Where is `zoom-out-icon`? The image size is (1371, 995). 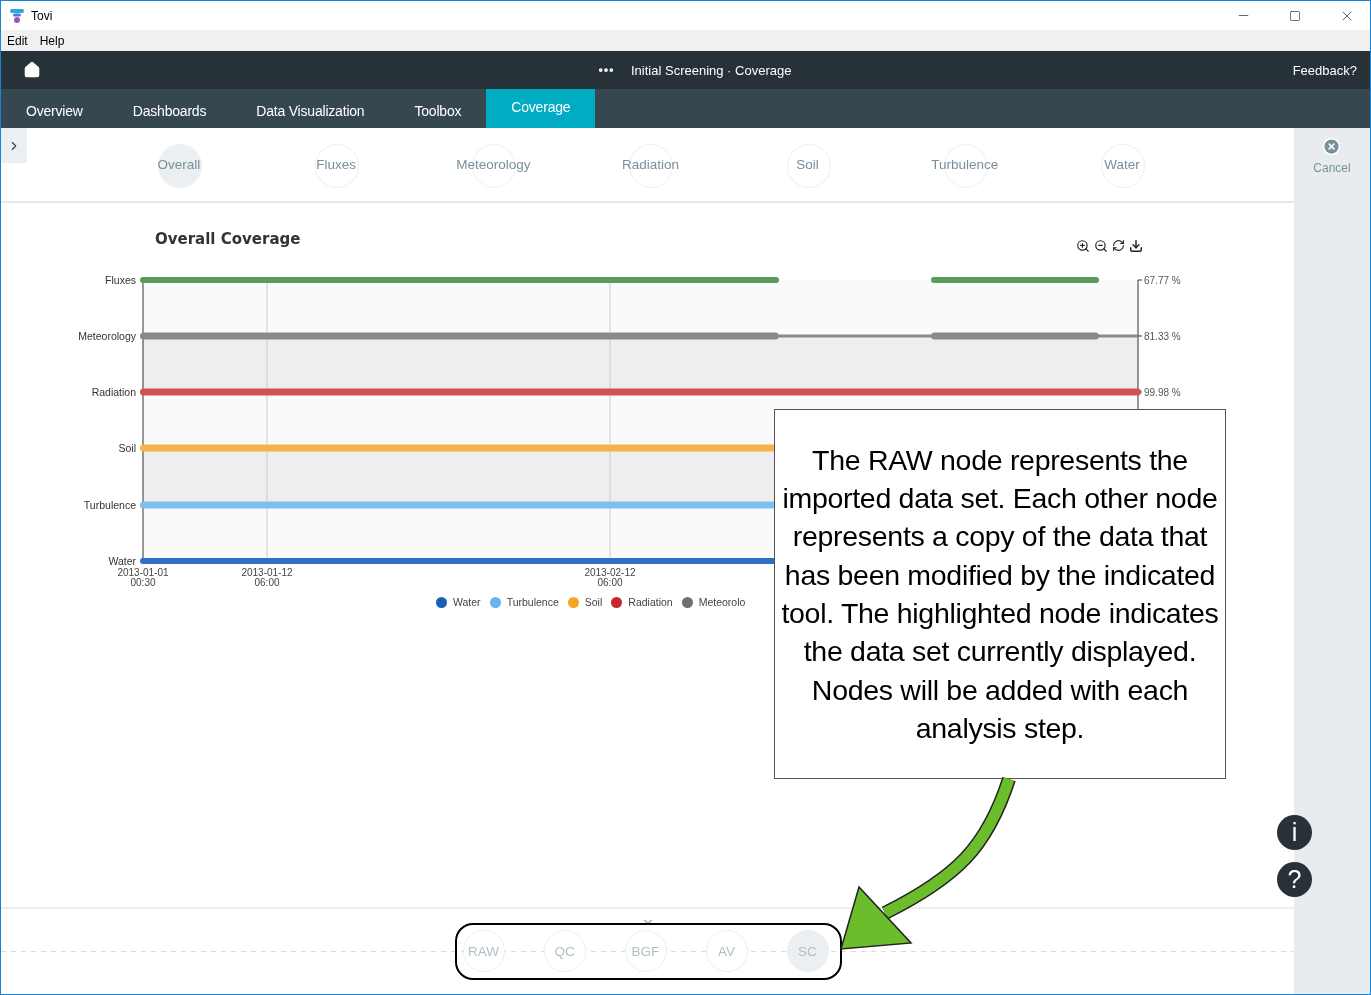
zoom-out-icon is located at coordinates (1101, 246).